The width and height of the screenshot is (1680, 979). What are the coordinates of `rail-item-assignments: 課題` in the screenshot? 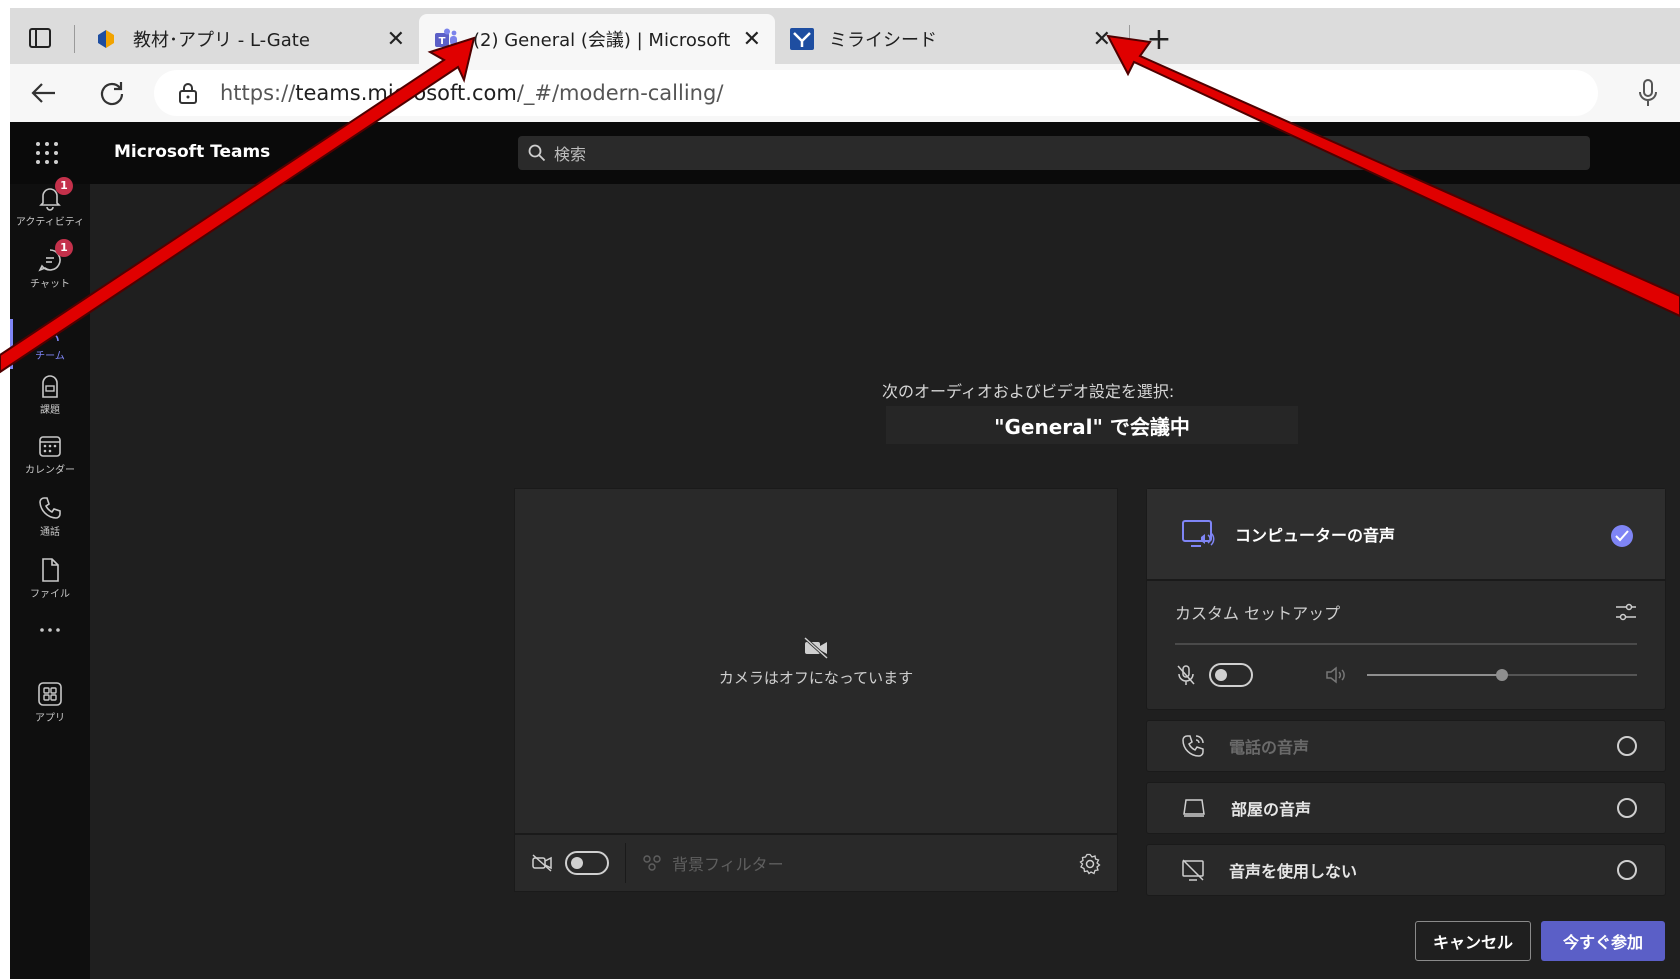 It's located at (50, 394).